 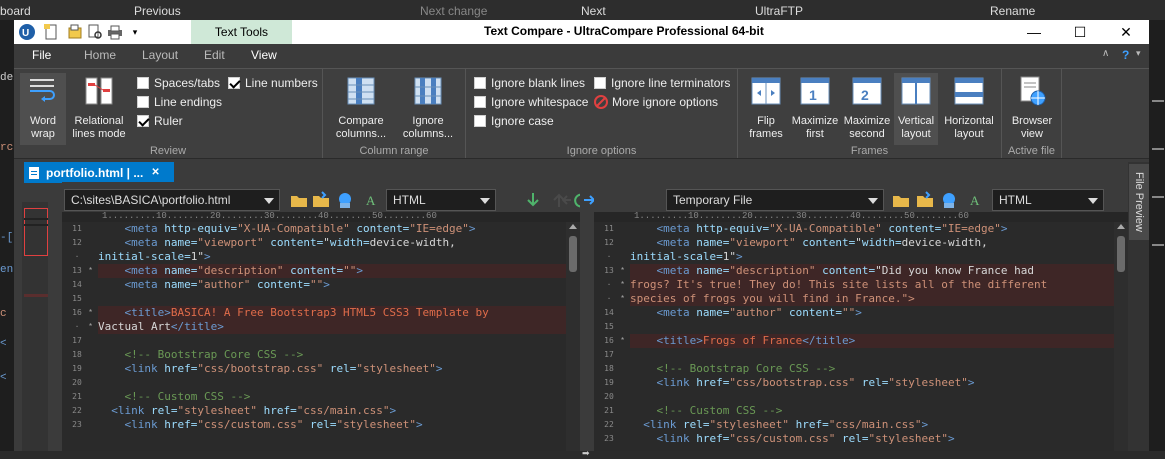 What do you see at coordinates (1048, 200) in the screenshot?
I see `right-syntax-combo: HTML` at bounding box center [1048, 200].